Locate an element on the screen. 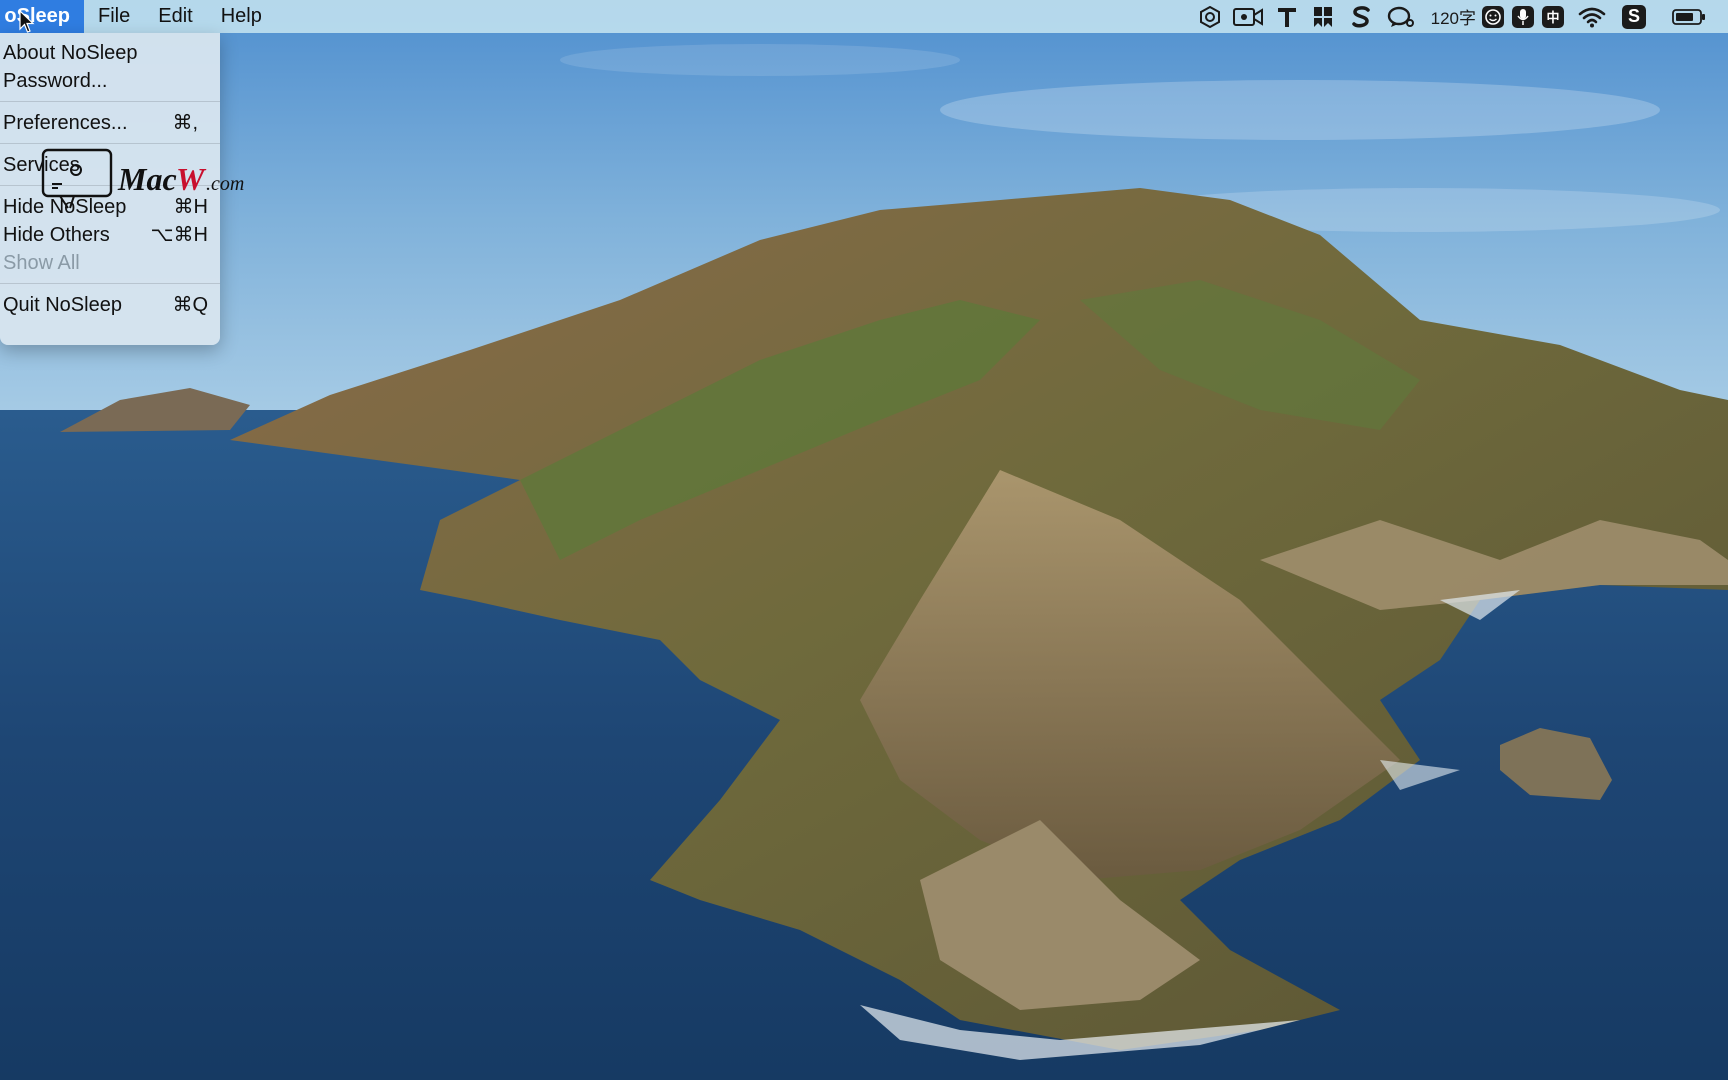 This screenshot has height=1080, width=1728. text-t-icon is located at coordinates (1287, 16).